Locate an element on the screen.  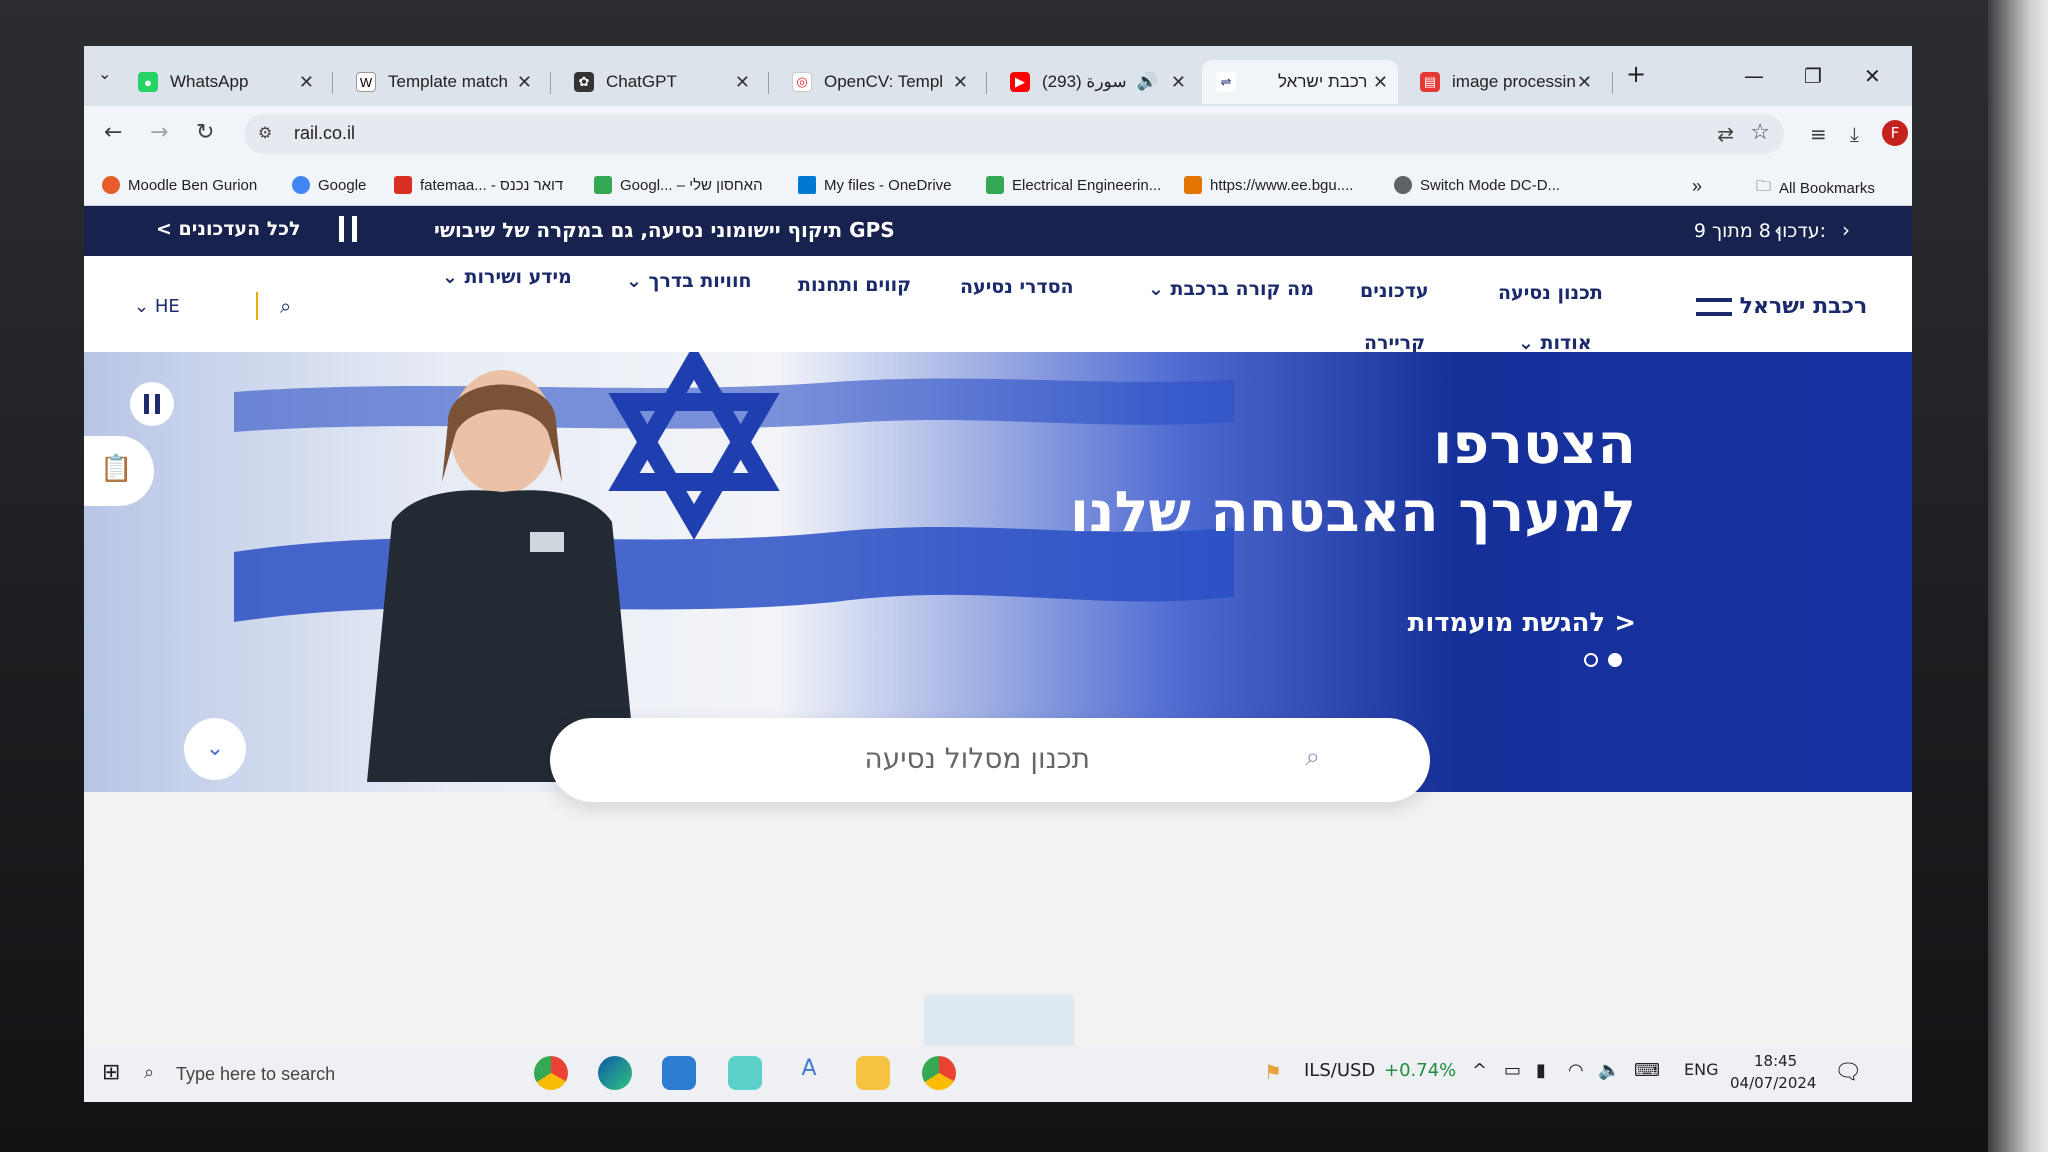
tab-search-chevron-icon: ⌄ is located at coordinates (104, 73).